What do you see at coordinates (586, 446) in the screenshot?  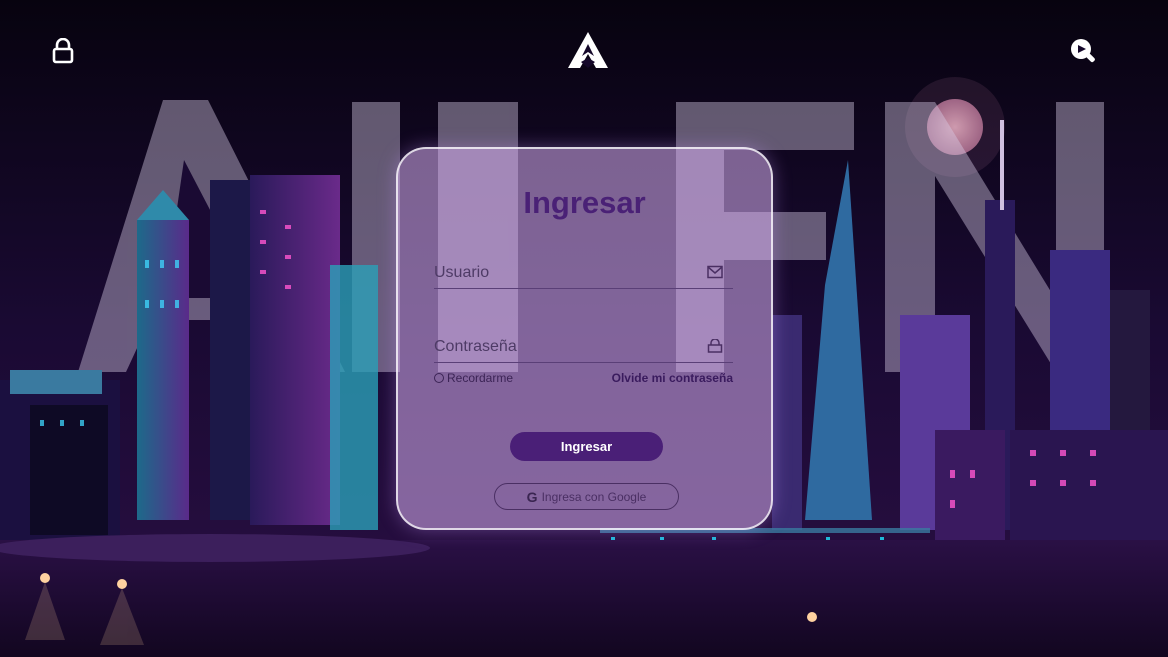 I see `login-button: Ingresar` at bounding box center [586, 446].